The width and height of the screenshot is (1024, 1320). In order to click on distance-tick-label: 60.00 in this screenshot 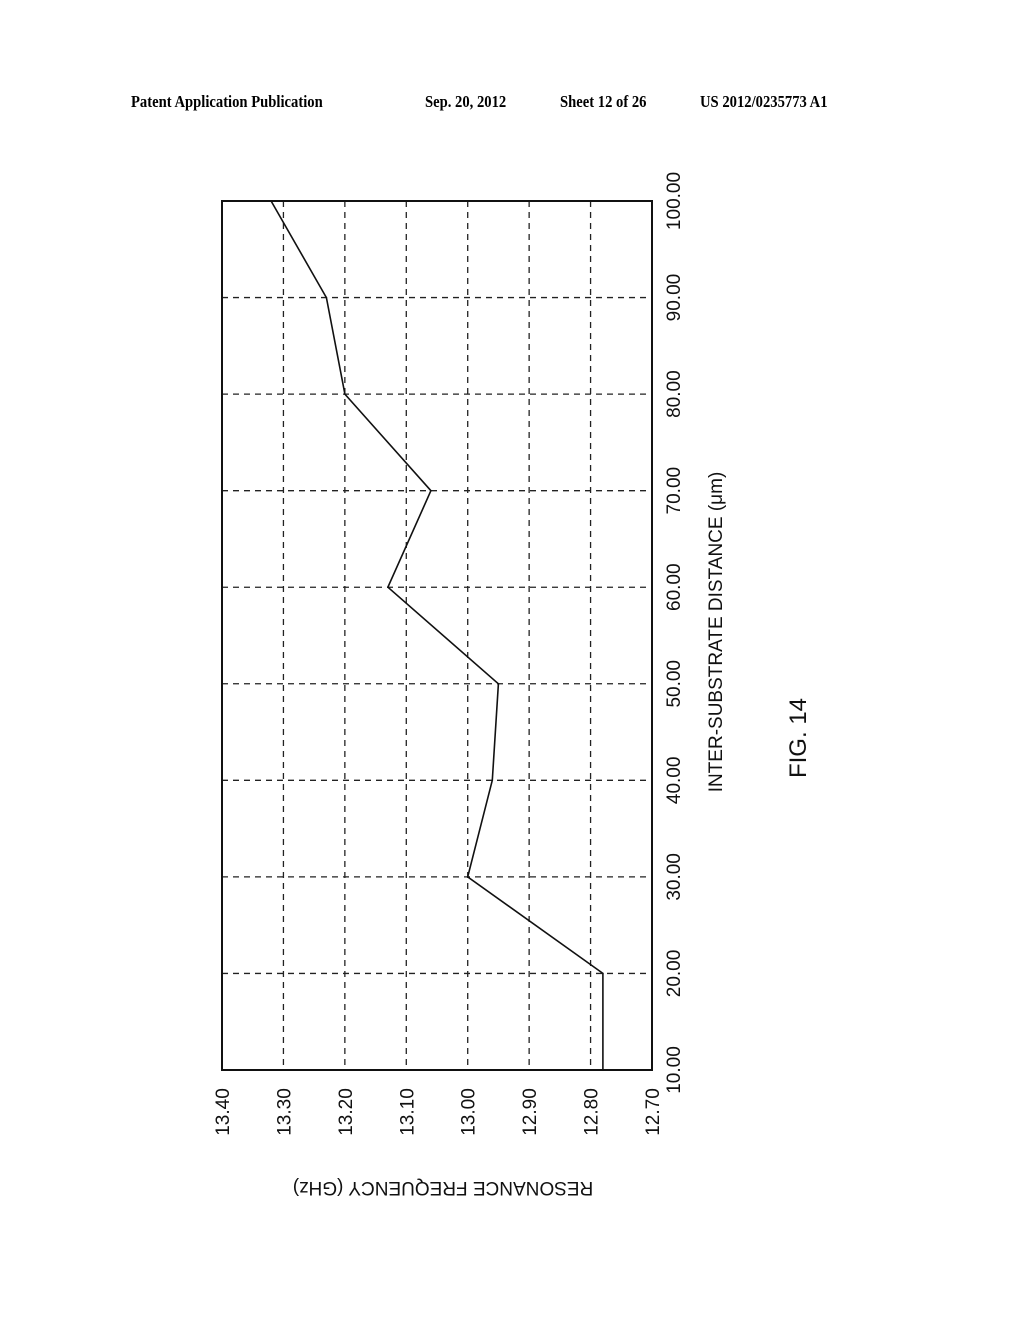, I will do `click(674, 587)`.